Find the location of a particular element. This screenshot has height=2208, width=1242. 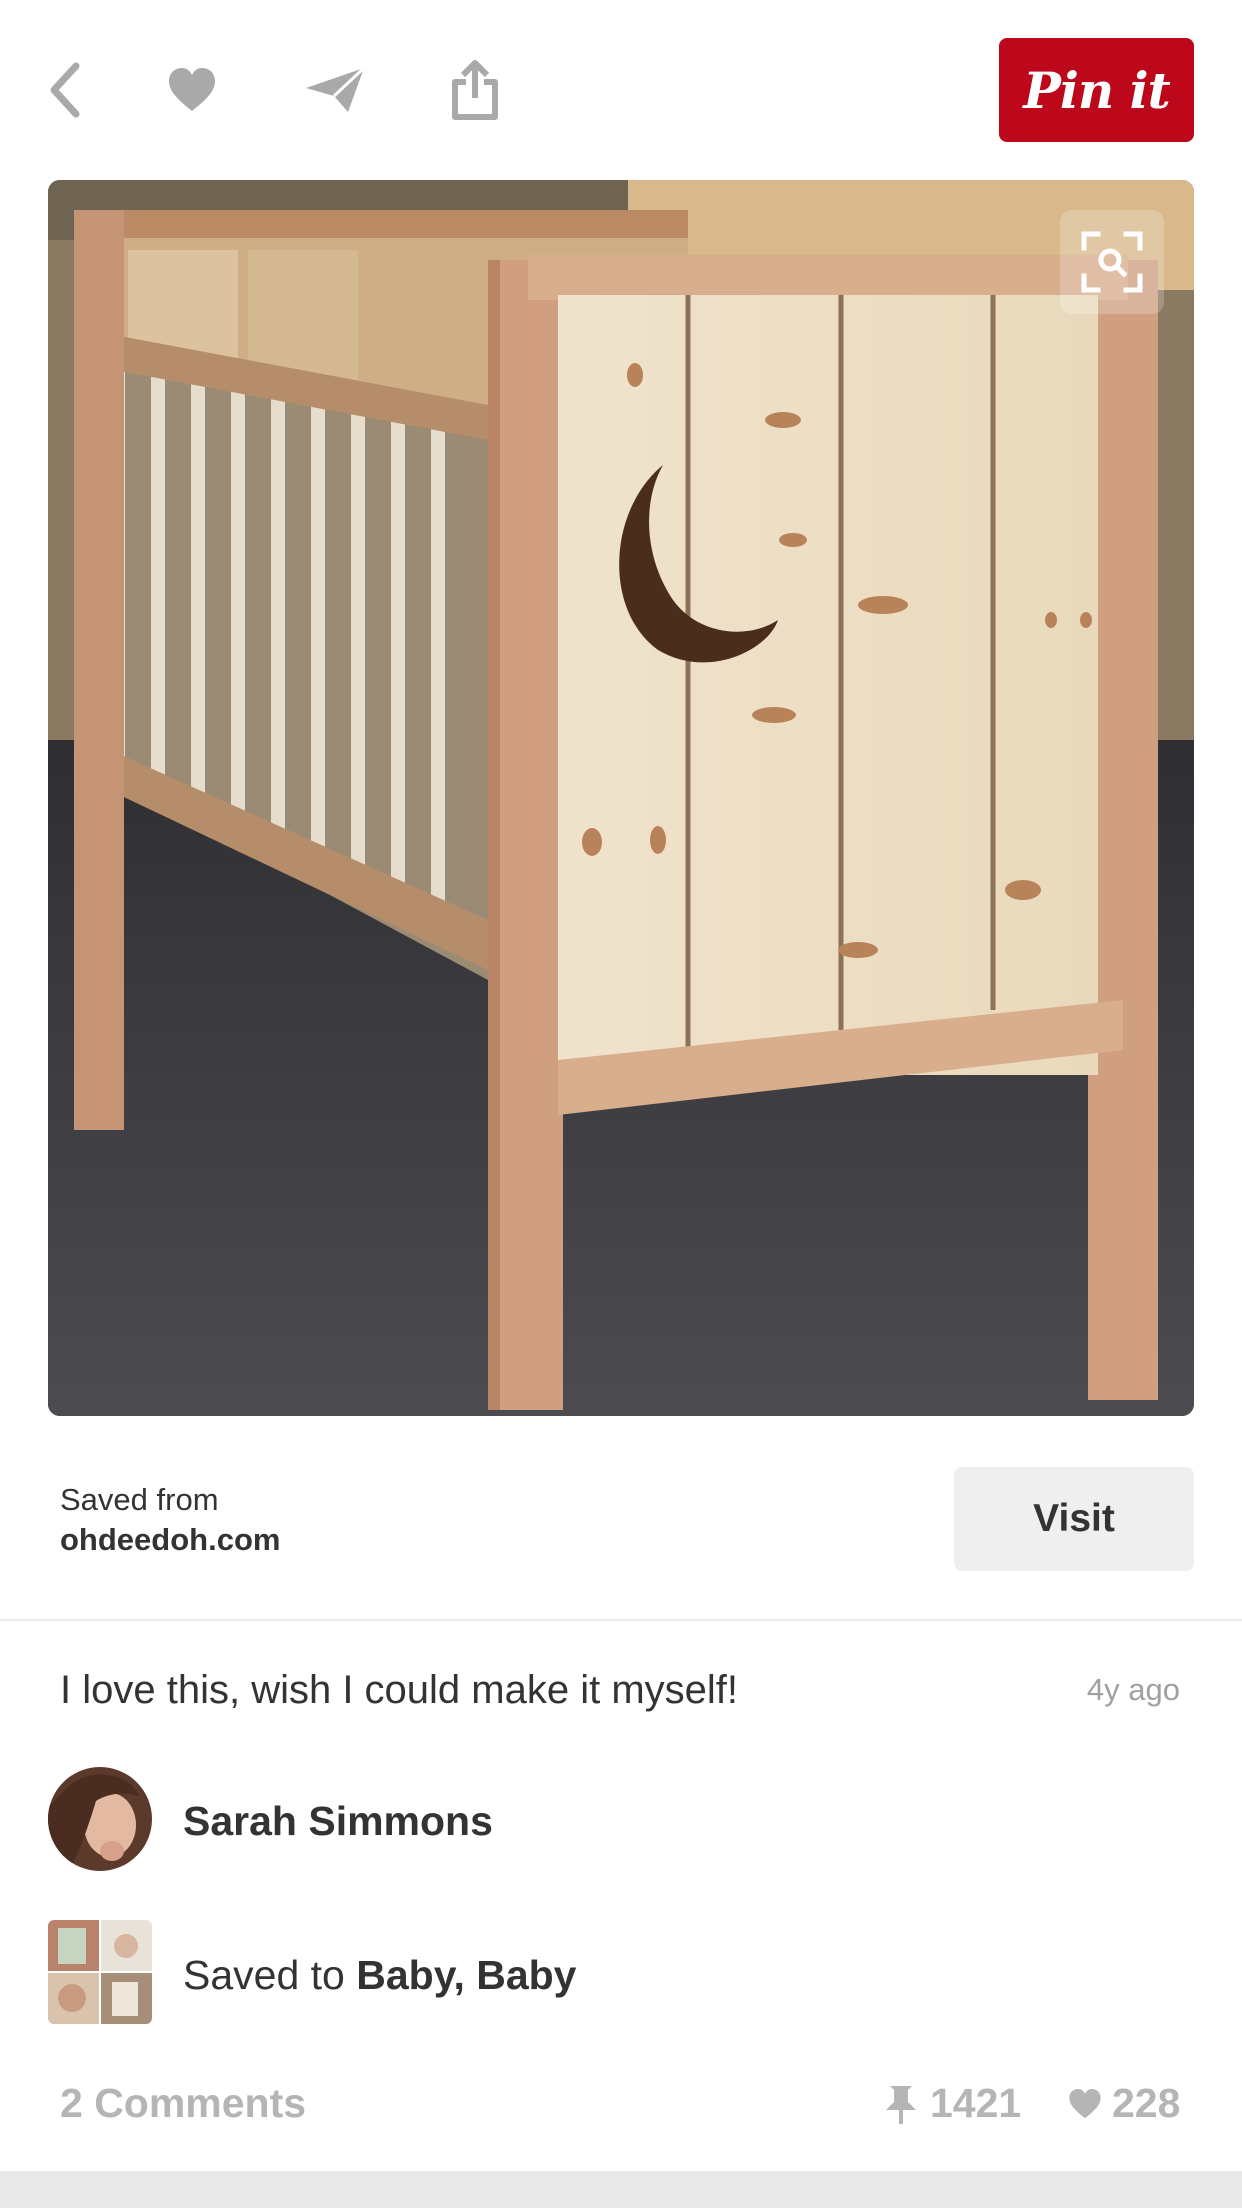

saved-from-label: Saved from is located at coordinates (139, 1499).